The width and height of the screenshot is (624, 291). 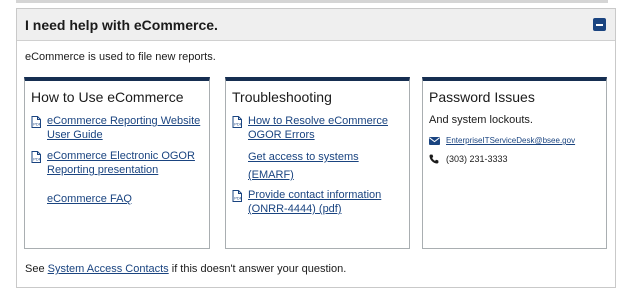 What do you see at coordinates (120, 57) in the screenshot?
I see `intro-text: eCommerce is used to file new reports.` at bounding box center [120, 57].